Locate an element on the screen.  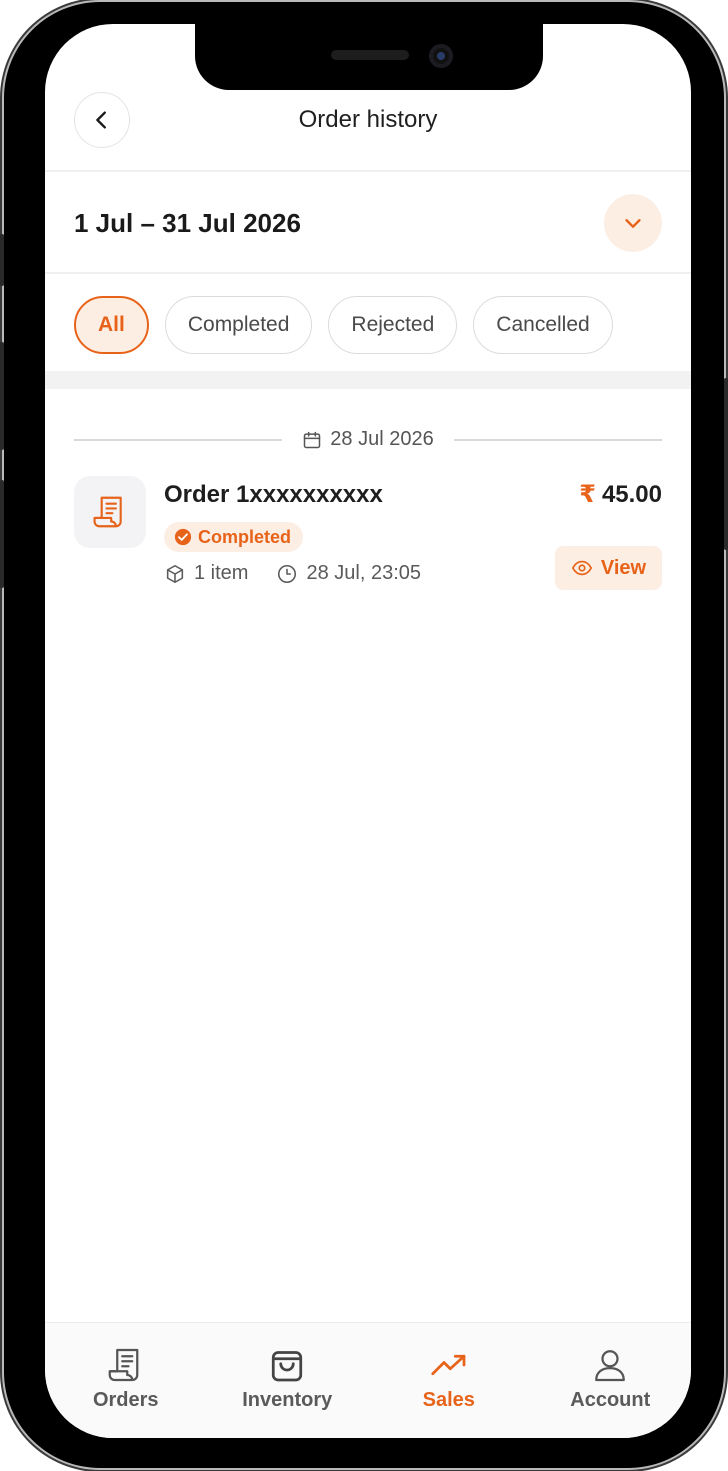
tab-sales: Sales is located at coordinates (449, 1380).